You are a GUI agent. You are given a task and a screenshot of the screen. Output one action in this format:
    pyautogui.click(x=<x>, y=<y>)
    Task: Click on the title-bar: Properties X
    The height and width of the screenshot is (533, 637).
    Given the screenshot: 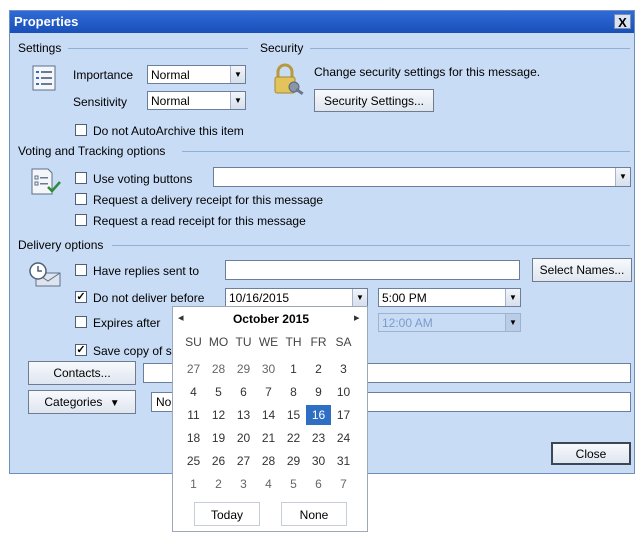 What is the action you would take?
    pyautogui.click(x=322, y=22)
    